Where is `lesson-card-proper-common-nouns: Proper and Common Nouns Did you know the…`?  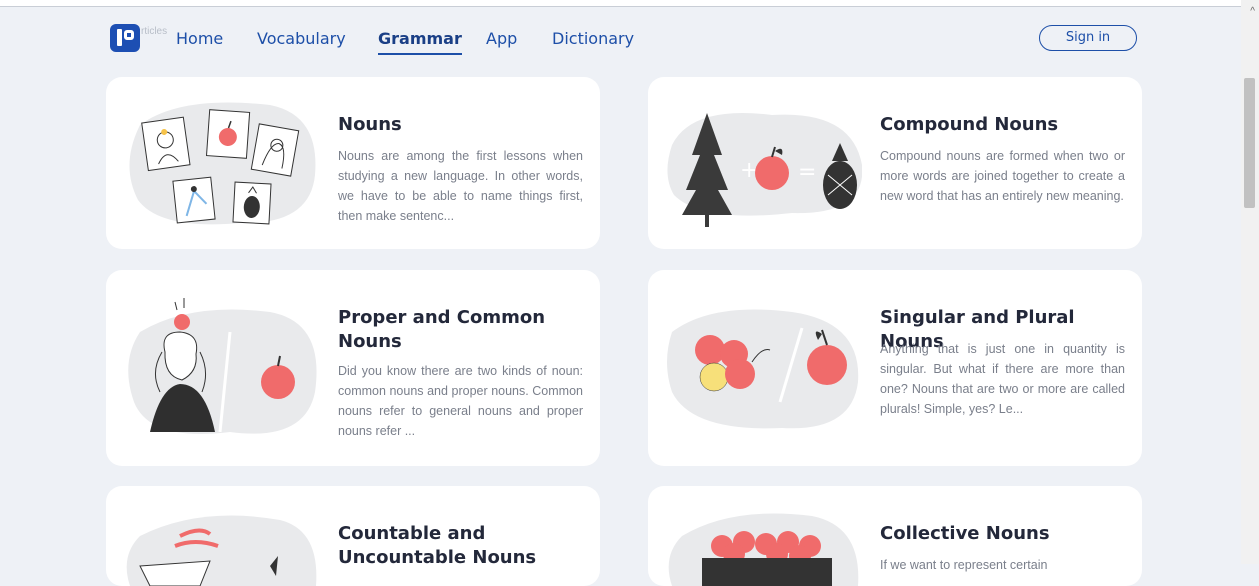
lesson-card-proper-common-nouns: Proper and Common Nouns Did you know the… is located at coordinates (353, 368).